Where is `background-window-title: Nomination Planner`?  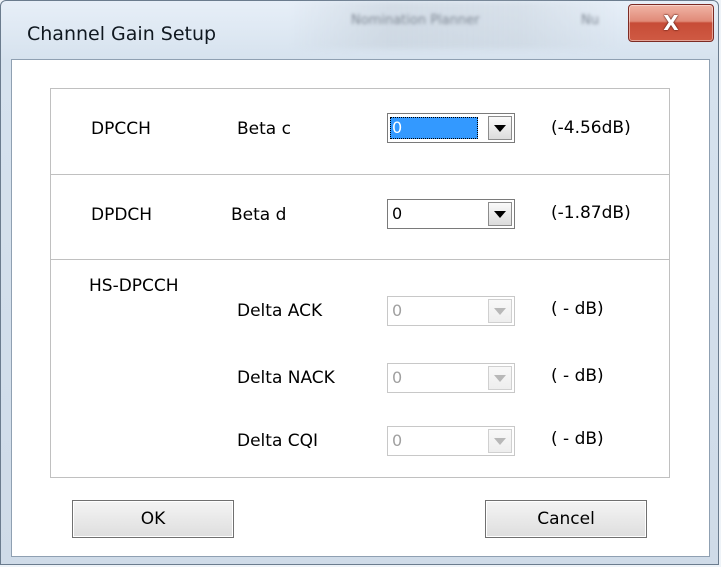
background-window-title: Nomination Planner is located at coordinates (415, 20).